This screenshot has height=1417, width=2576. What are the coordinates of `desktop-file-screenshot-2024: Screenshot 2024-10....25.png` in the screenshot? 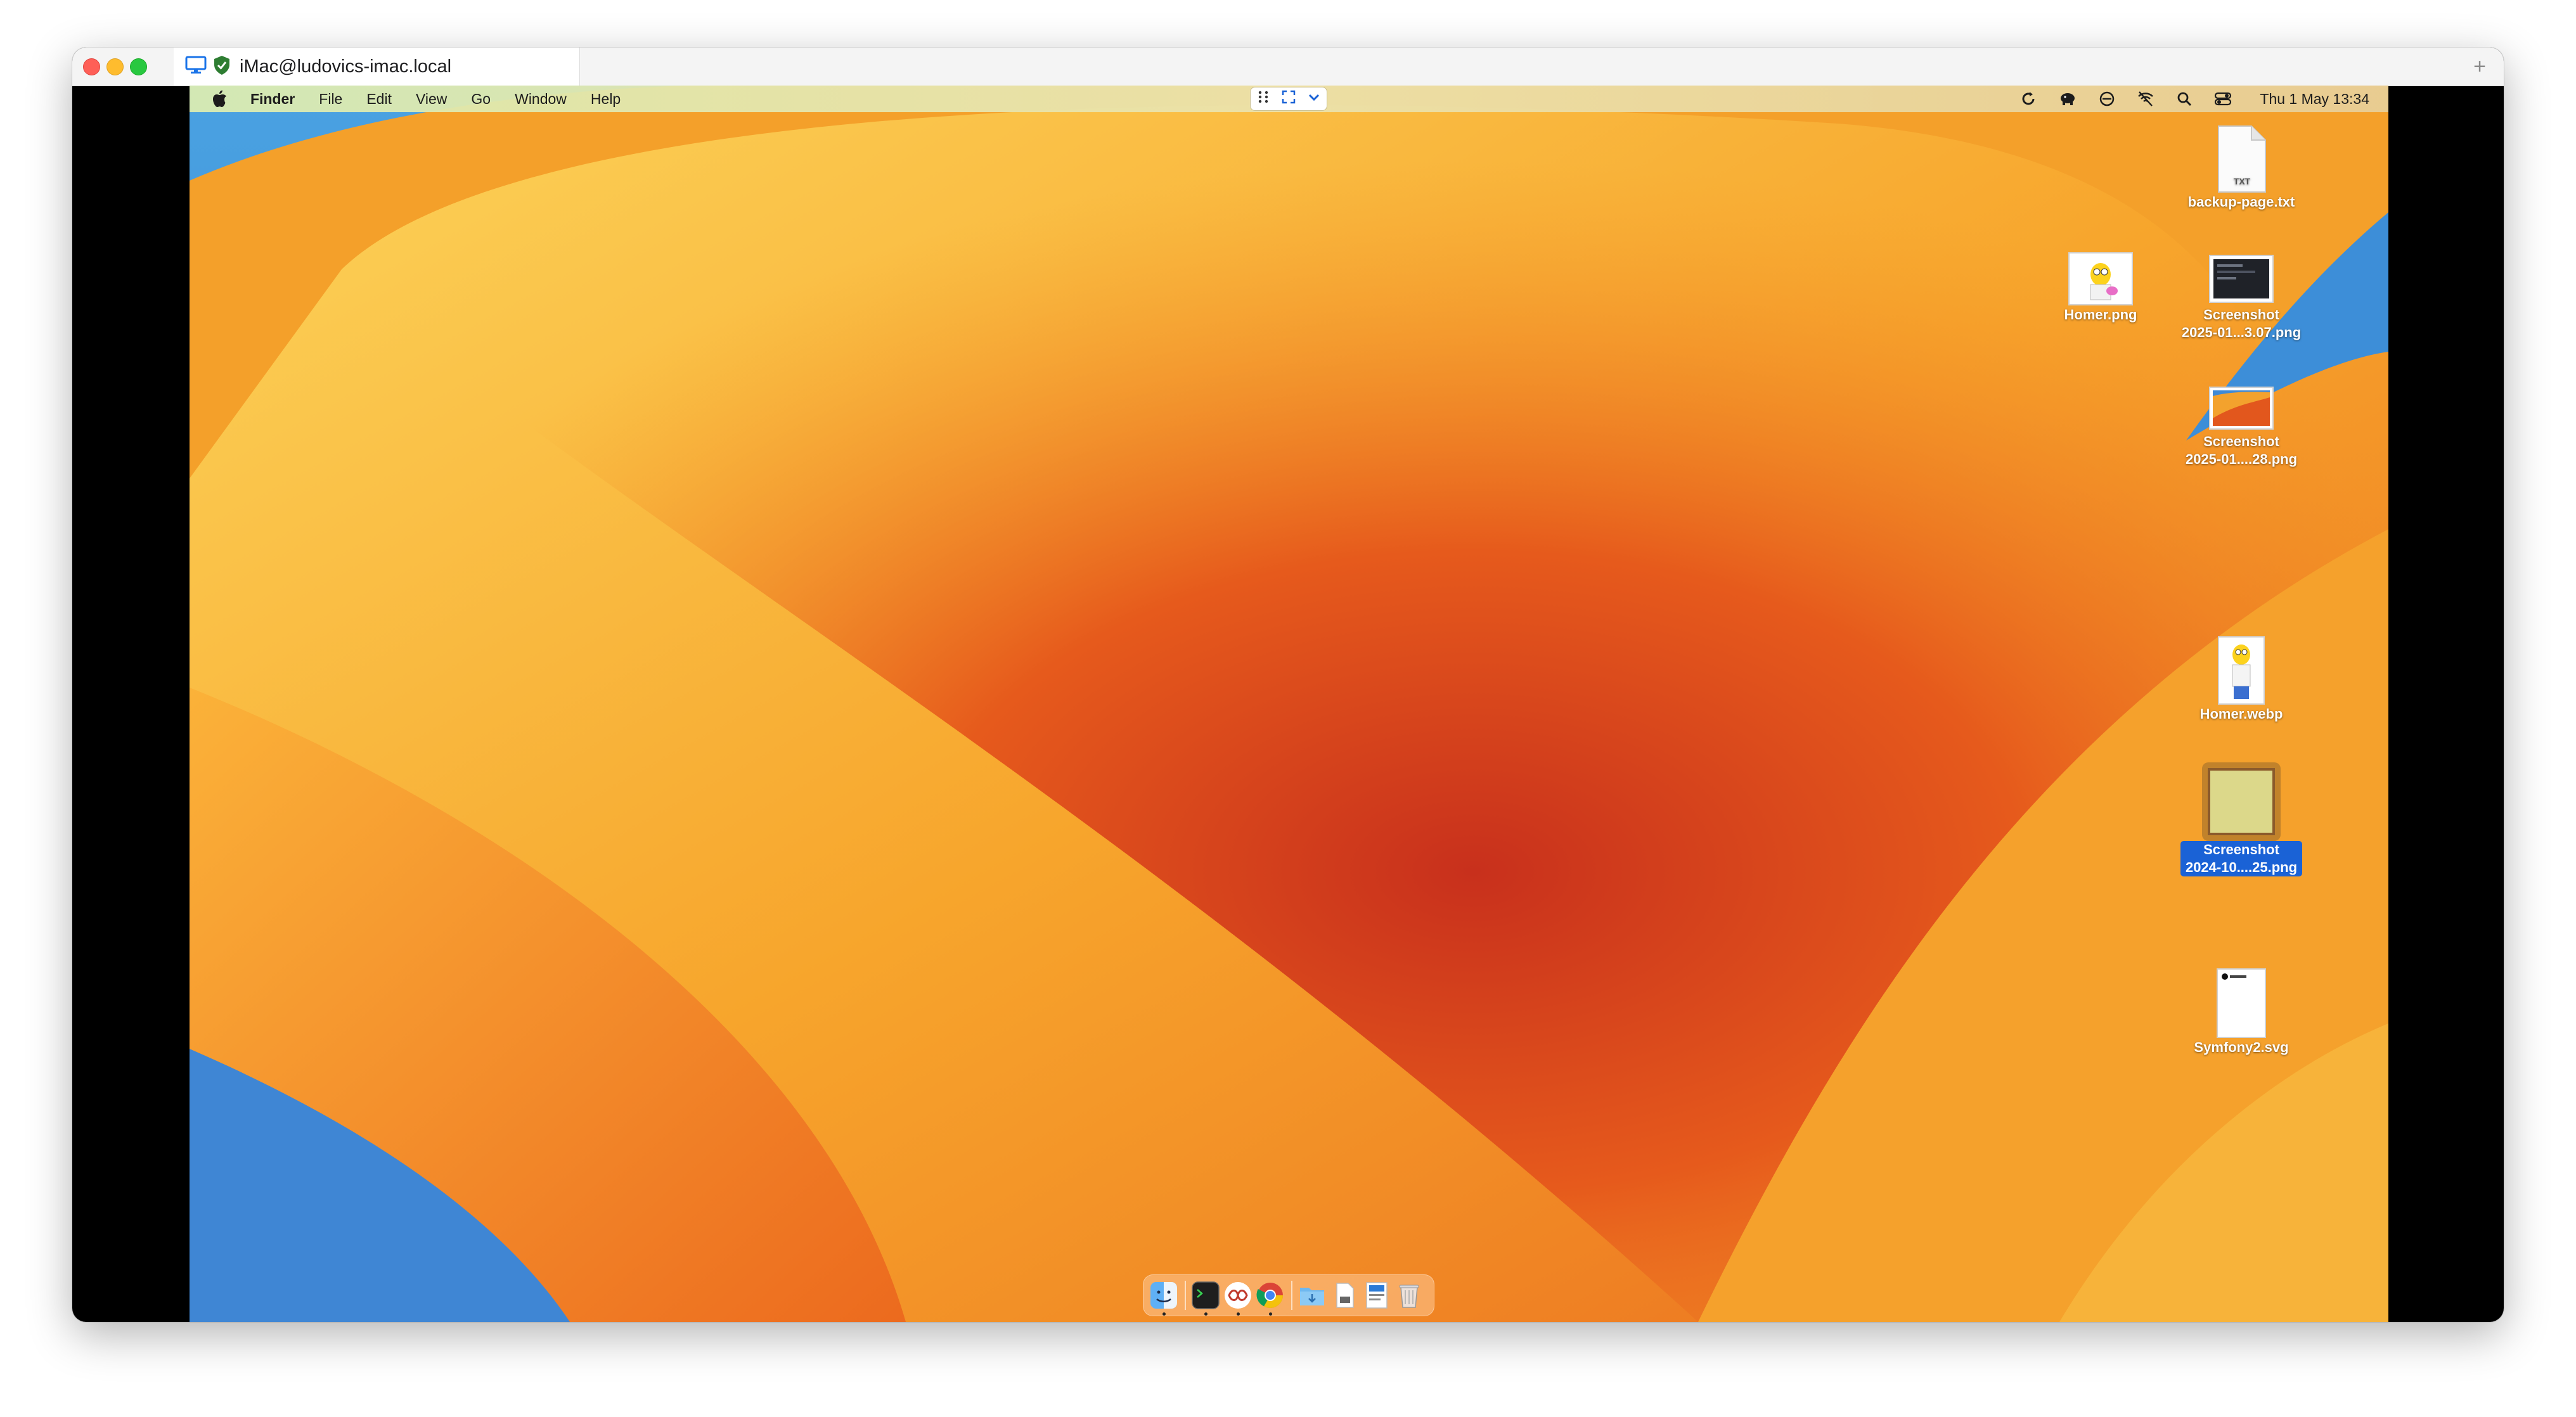 It's located at (2241, 819).